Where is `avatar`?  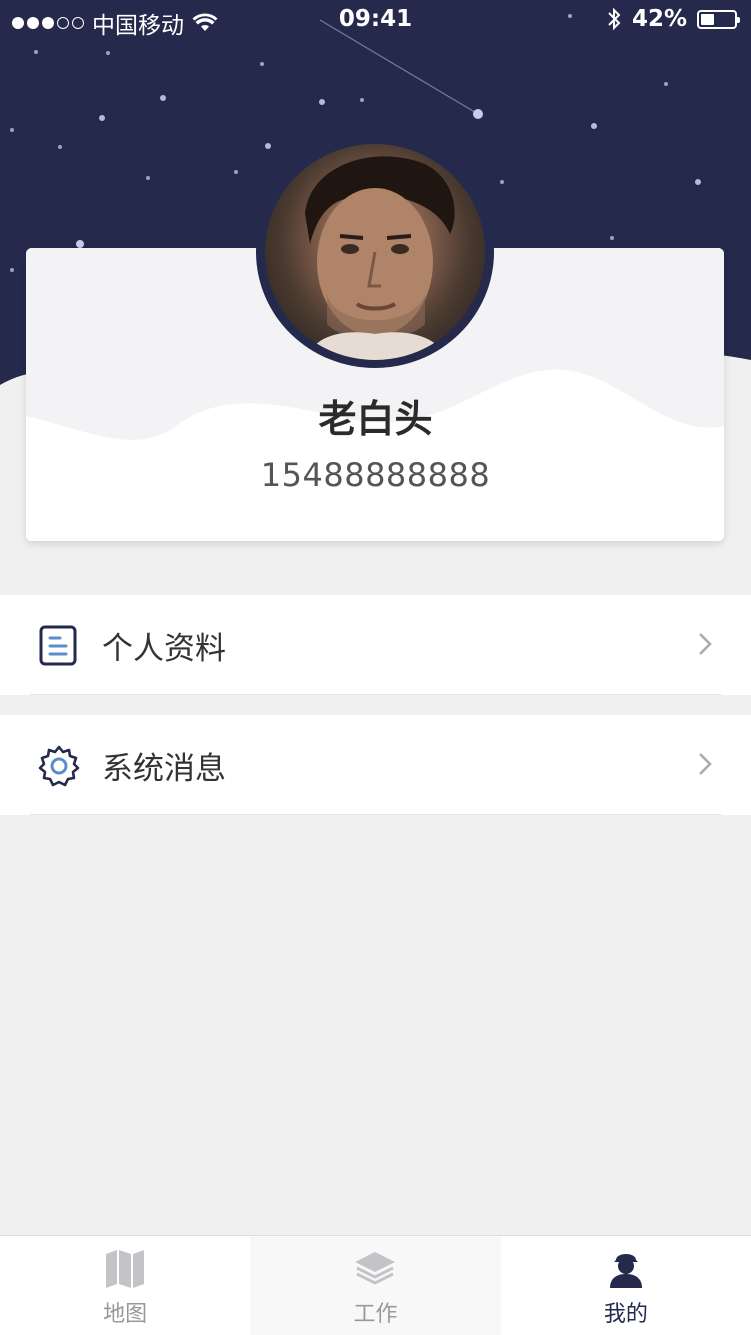 avatar is located at coordinates (375, 252).